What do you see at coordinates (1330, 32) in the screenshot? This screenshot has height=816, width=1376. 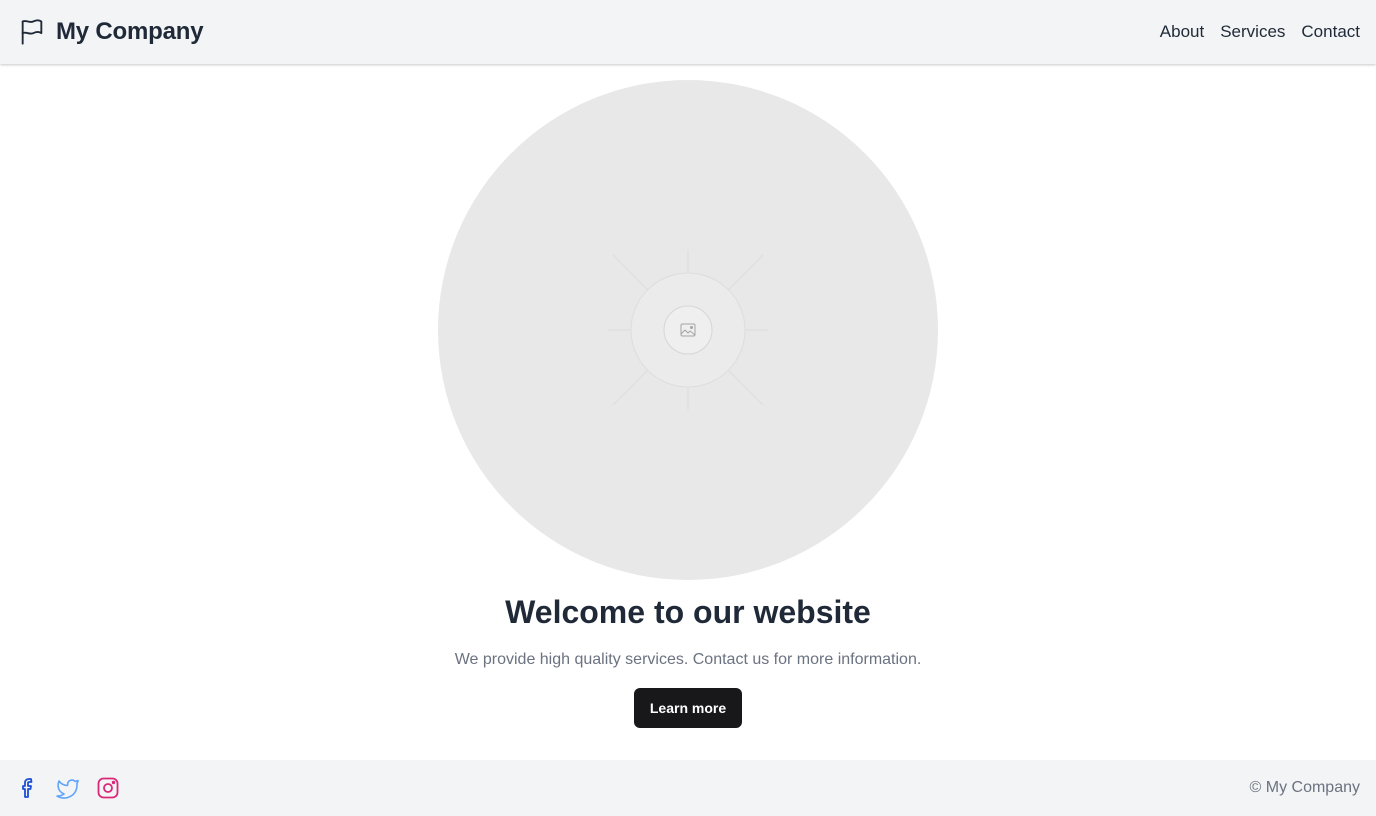 I see `nav-link-contact: Contact` at bounding box center [1330, 32].